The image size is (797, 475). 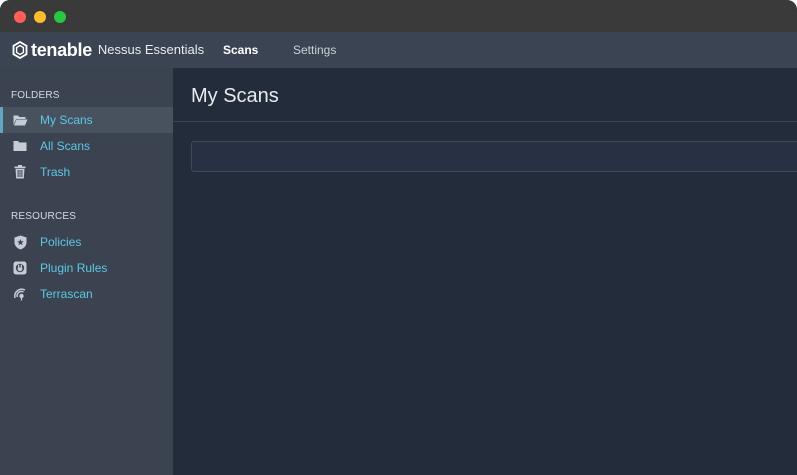 What do you see at coordinates (66, 294) in the screenshot?
I see `sidebar-item-label: Terrascan` at bounding box center [66, 294].